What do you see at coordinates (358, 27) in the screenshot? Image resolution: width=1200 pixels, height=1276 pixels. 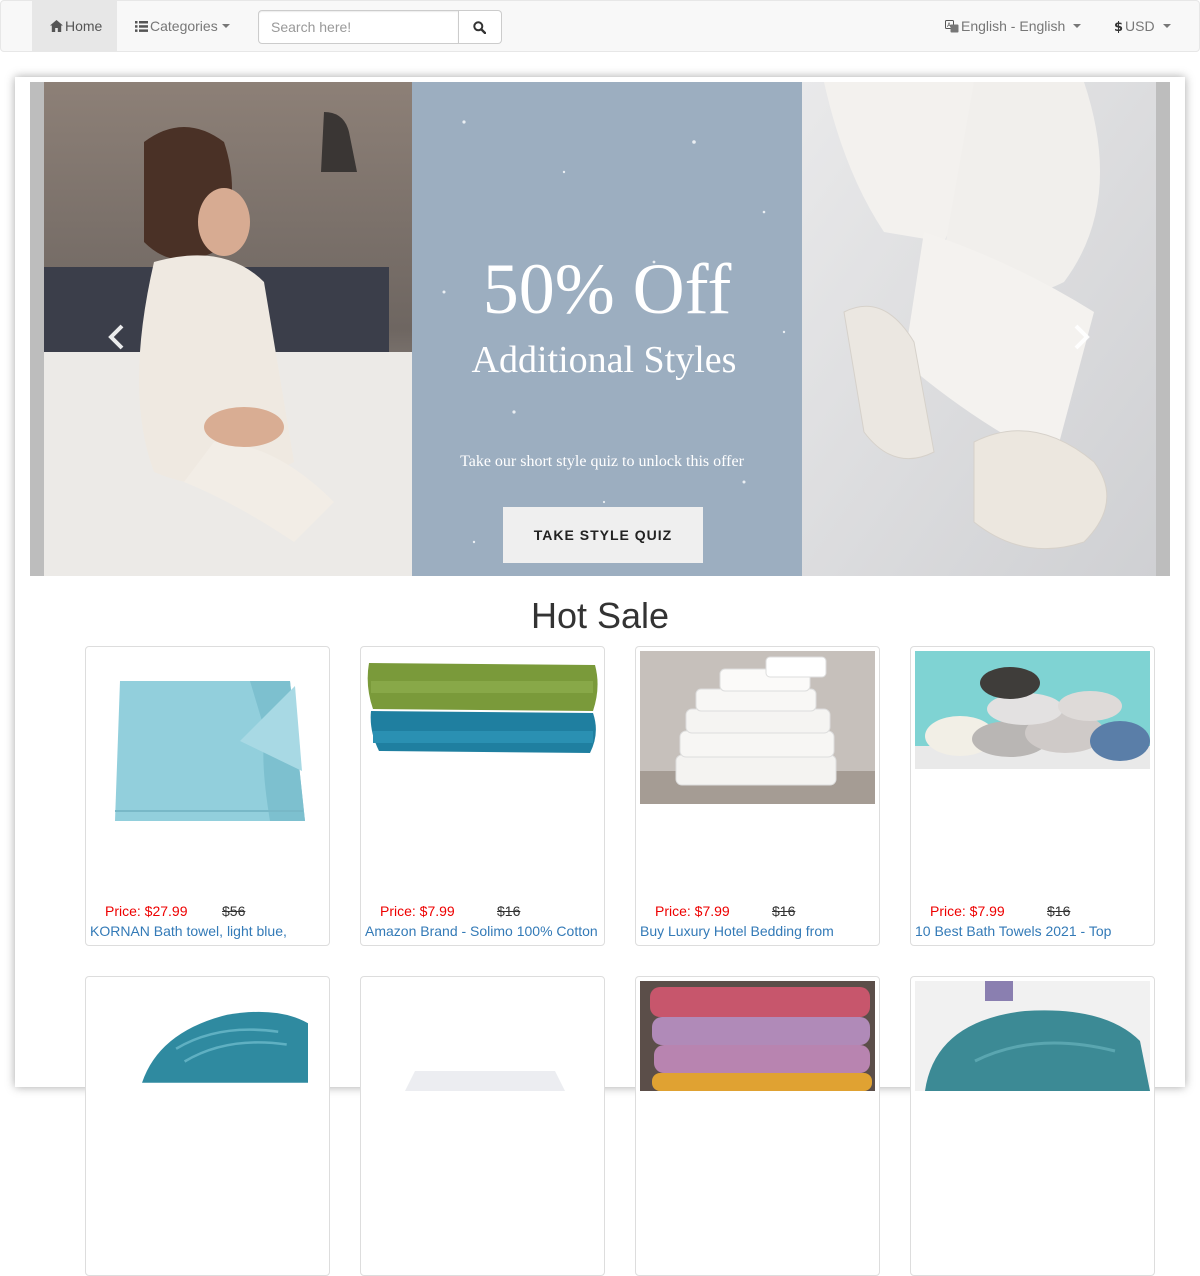 I see `search-input` at bounding box center [358, 27].